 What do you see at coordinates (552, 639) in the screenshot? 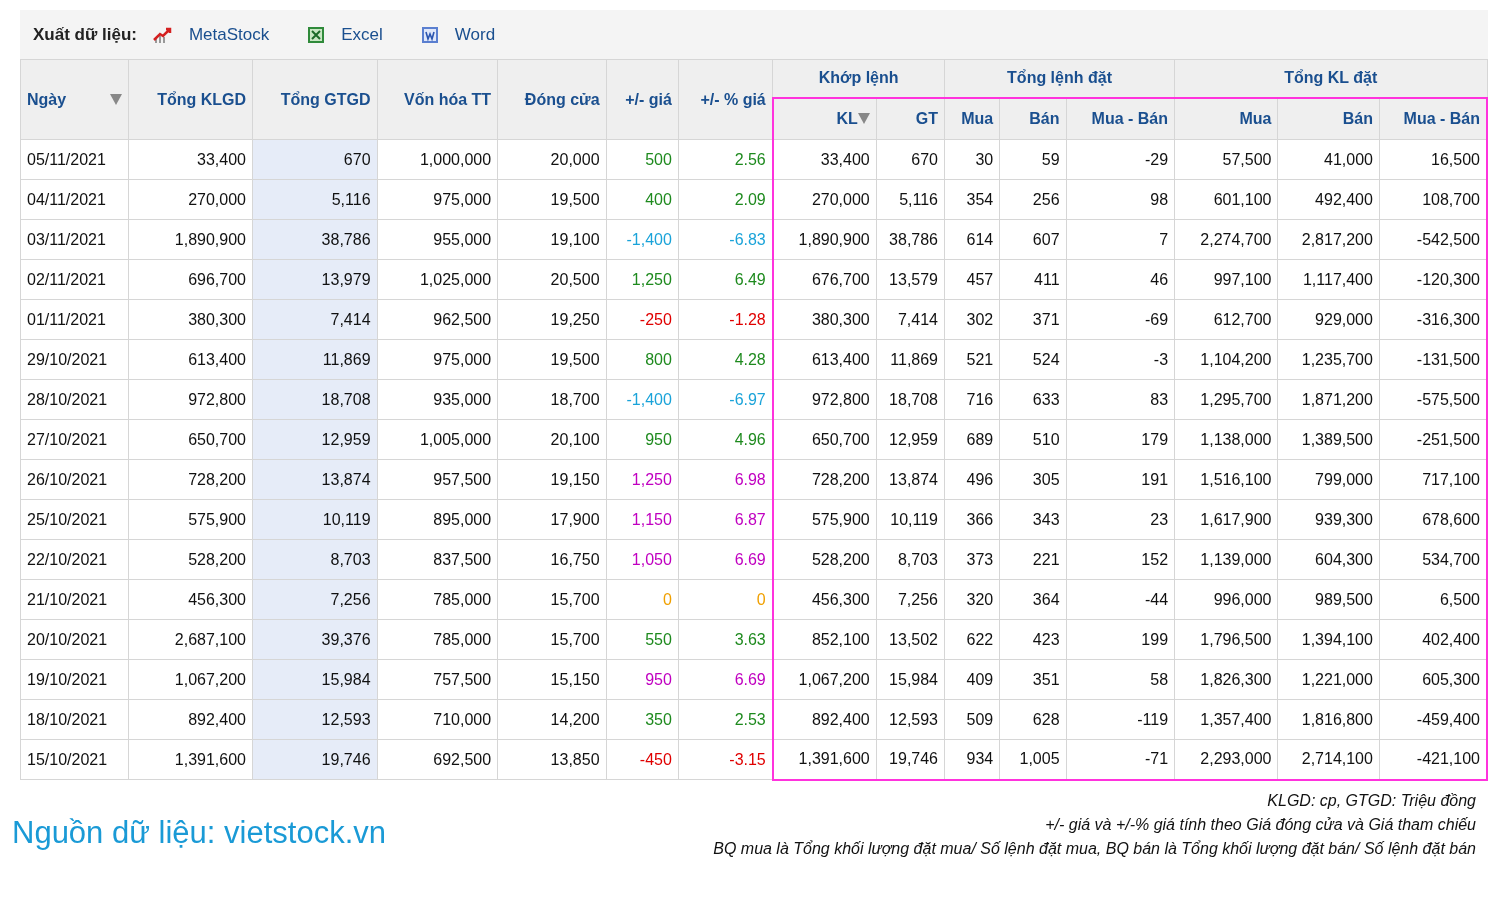
I see `table-cell: 15,700` at bounding box center [552, 639].